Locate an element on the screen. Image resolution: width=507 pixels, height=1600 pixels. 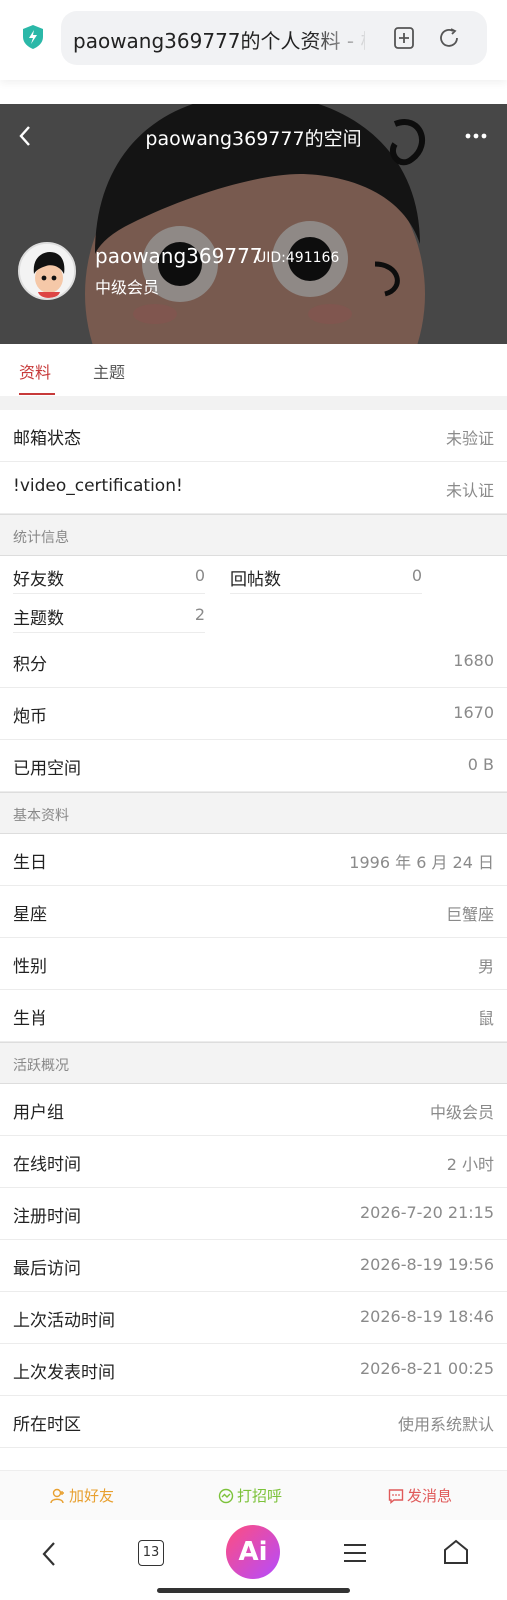
row-value: 2 小时 is located at coordinates (470, 1164).